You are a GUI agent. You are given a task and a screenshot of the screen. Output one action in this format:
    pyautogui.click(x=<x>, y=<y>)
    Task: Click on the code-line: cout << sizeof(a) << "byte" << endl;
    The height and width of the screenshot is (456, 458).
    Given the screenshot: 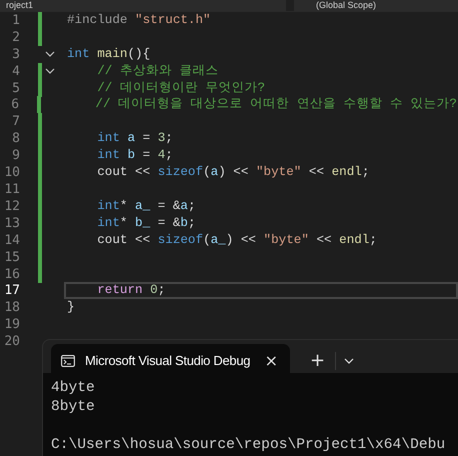 What is the action you would take?
    pyautogui.click(x=233, y=173)
    